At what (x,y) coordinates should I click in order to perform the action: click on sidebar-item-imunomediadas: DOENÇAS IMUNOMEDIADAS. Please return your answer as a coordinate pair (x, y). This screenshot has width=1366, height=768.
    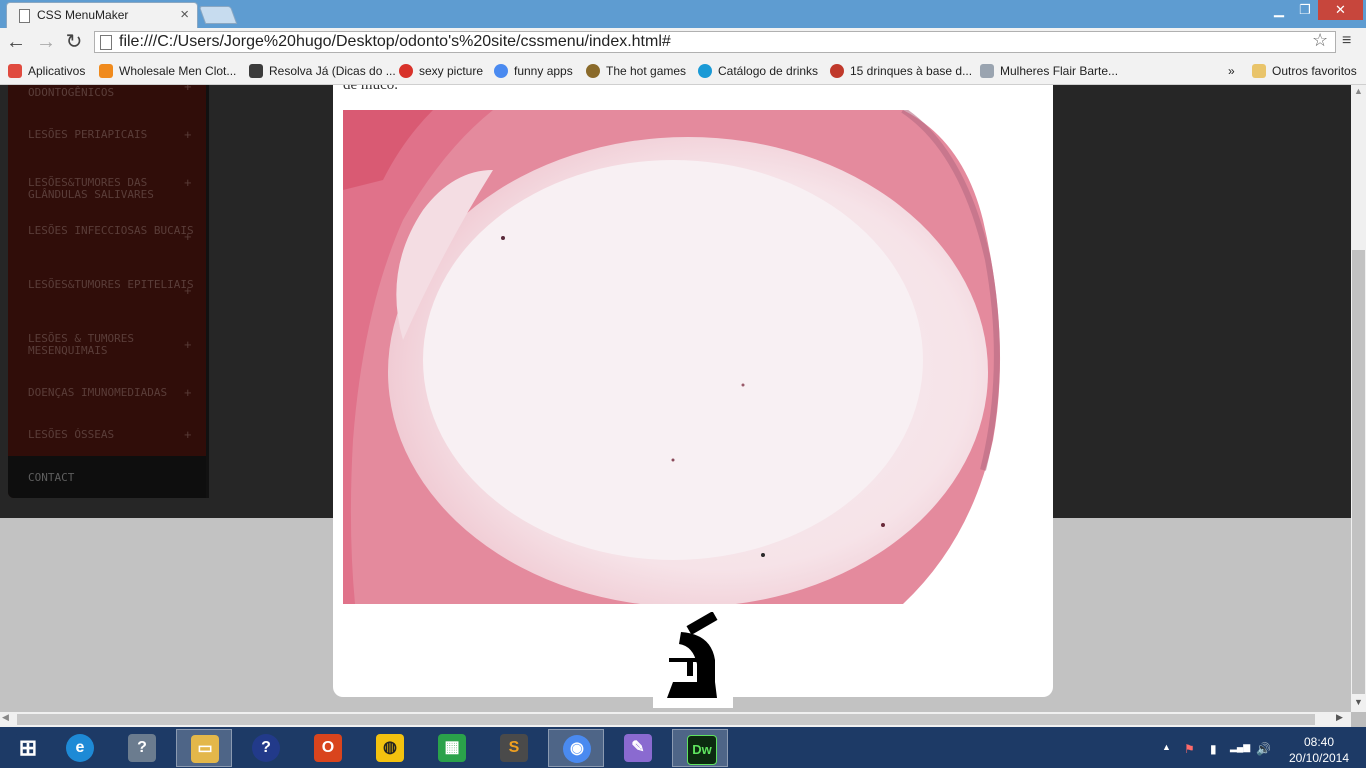
    Looking at the image, I should click on (113, 393).